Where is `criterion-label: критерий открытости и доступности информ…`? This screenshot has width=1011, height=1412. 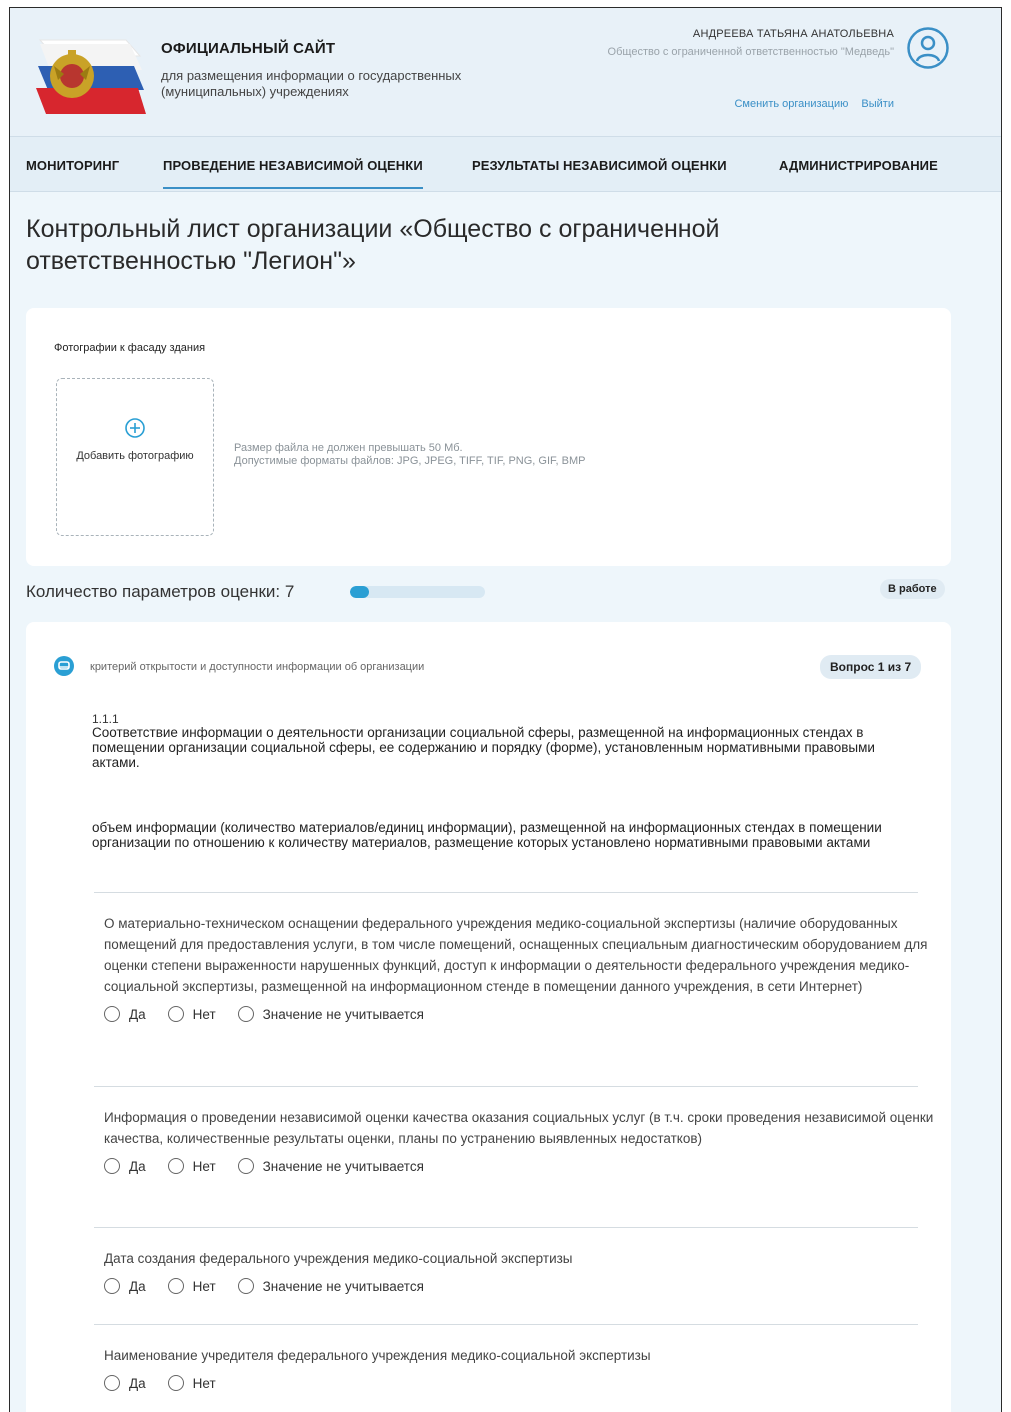
criterion-label: критерий открытости и доступности информ… is located at coordinates (257, 667).